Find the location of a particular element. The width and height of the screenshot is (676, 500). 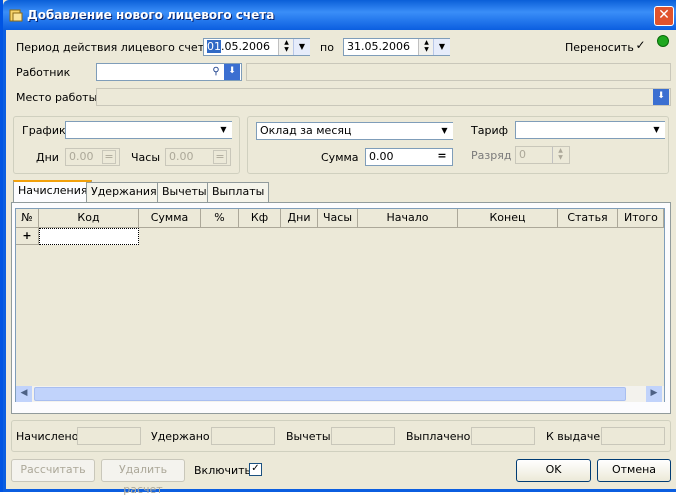

period-to-field: 31.05.2006 ▲ ▼ ▼ is located at coordinates (396, 47).